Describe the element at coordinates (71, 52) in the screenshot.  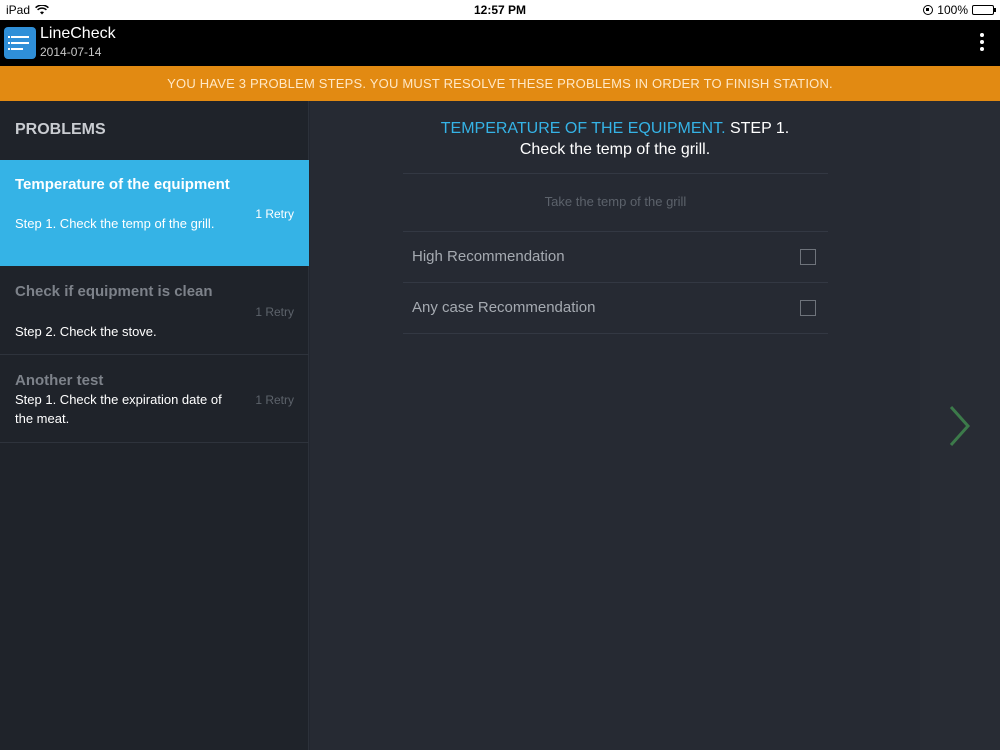
I see `app-date: 2014-07-14` at that location.